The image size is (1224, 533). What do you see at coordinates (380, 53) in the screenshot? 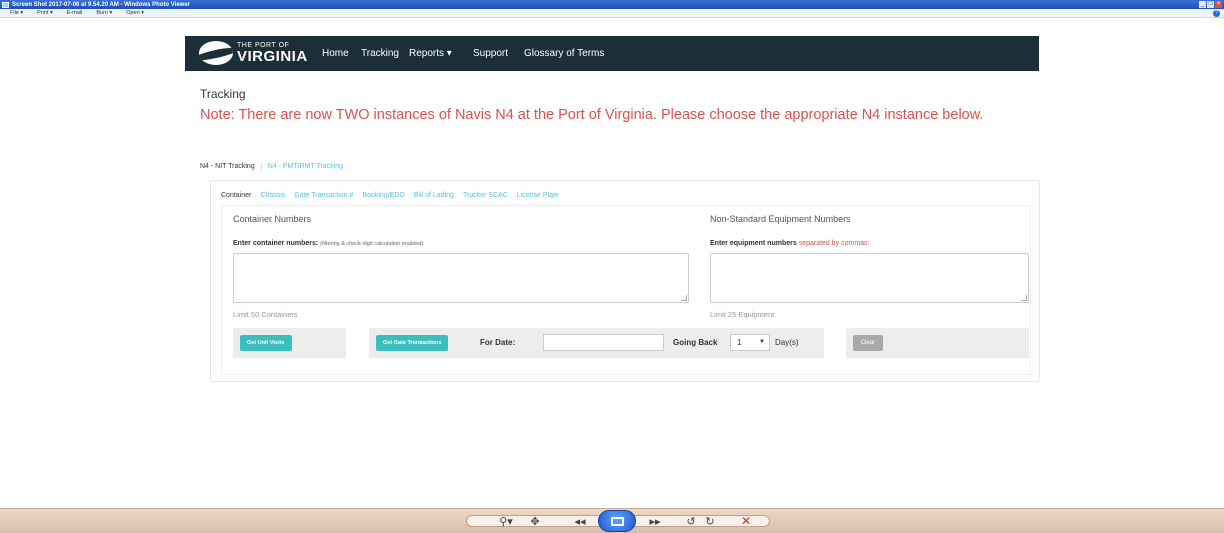
I see `nav-tracking: Tracking` at bounding box center [380, 53].